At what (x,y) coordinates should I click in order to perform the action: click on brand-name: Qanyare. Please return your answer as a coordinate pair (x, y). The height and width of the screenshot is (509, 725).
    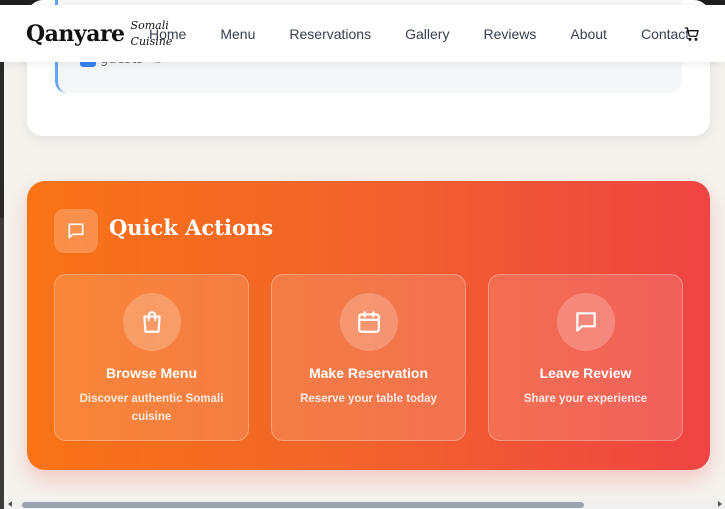
    Looking at the image, I should click on (75, 34).